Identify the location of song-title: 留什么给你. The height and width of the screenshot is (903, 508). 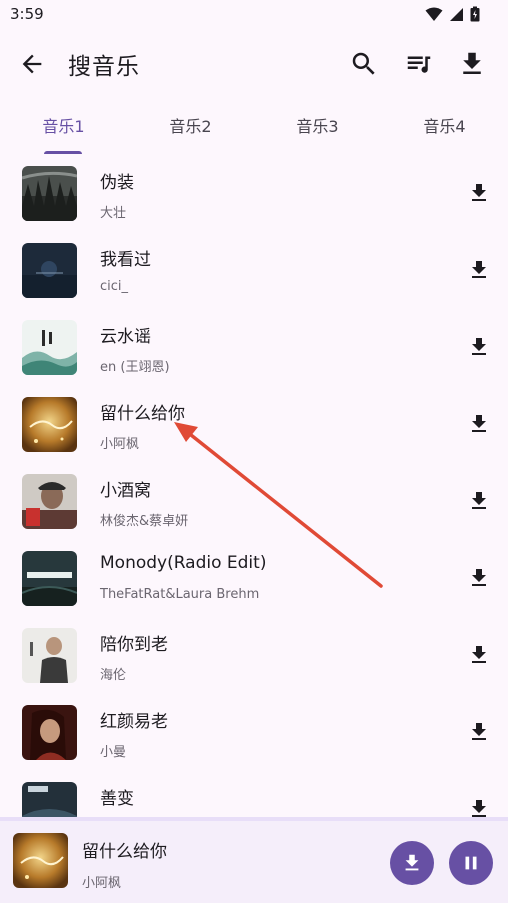
(142, 414).